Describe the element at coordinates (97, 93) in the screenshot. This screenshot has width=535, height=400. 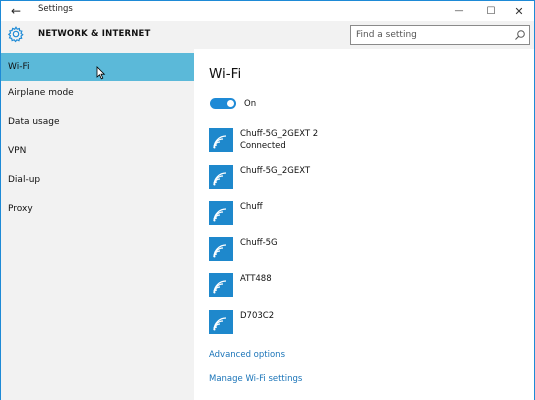
I see `sidebar-item-airplane-mode: Airplane mode` at that location.